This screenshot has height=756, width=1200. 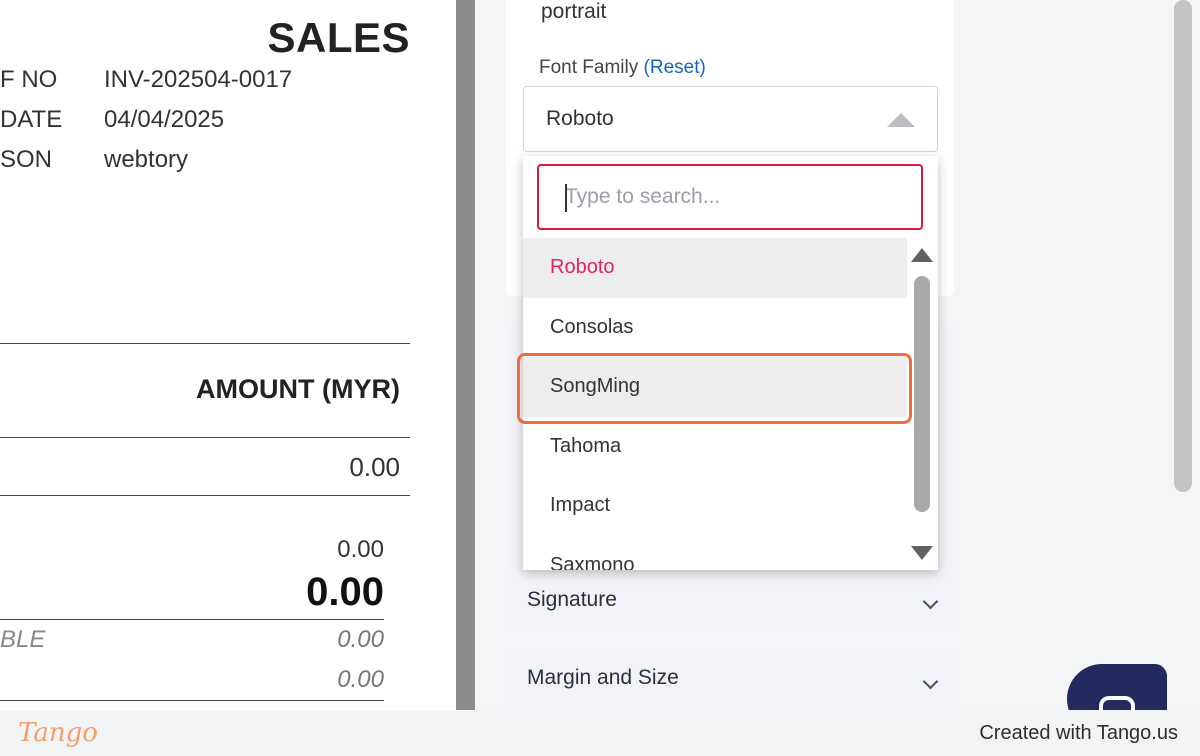 I want to click on tango-logo: Tango, so click(x=58, y=733).